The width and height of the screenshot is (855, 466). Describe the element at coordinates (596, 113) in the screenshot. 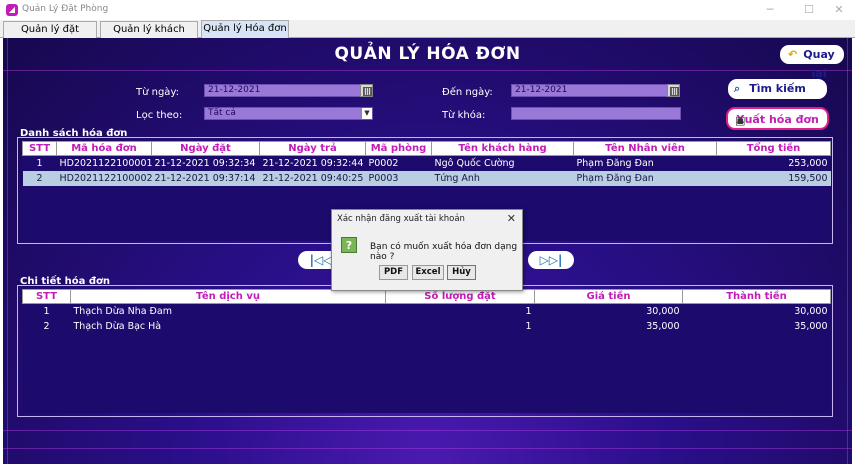

I see `keyword-input` at that location.